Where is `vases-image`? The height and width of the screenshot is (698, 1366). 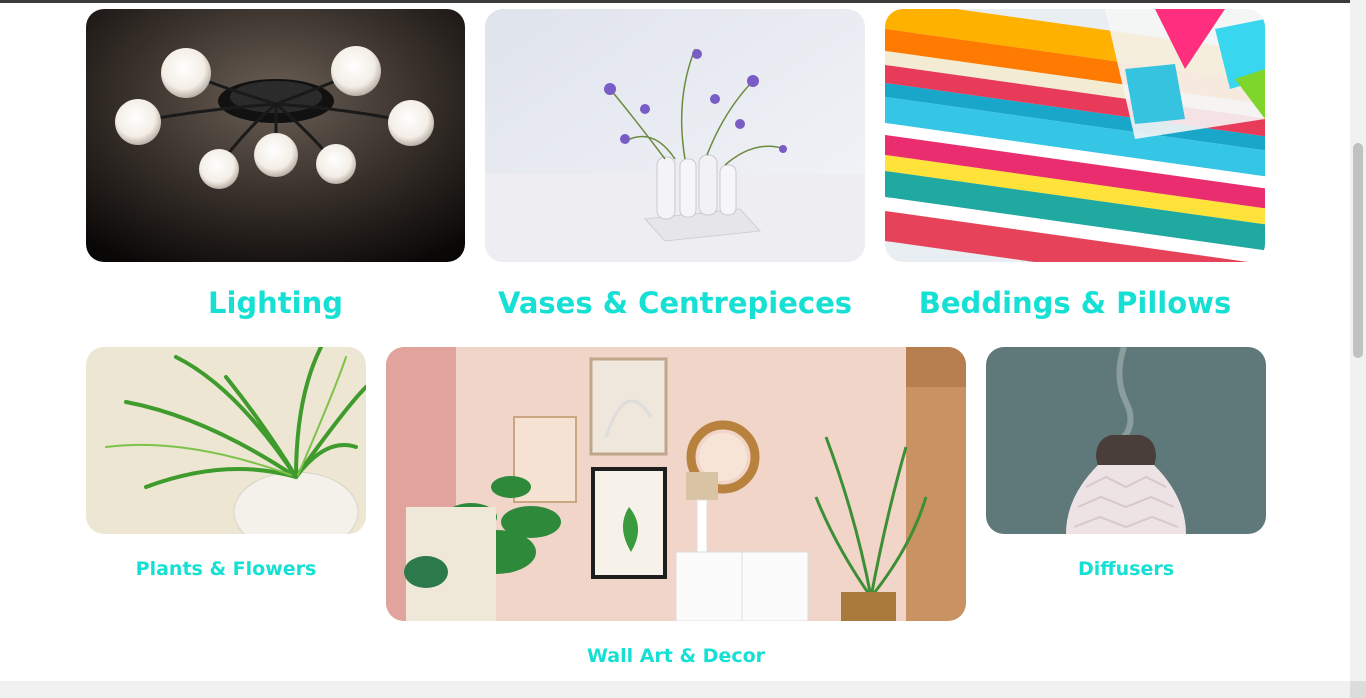
vases-image is located at coordinates (675, 135).